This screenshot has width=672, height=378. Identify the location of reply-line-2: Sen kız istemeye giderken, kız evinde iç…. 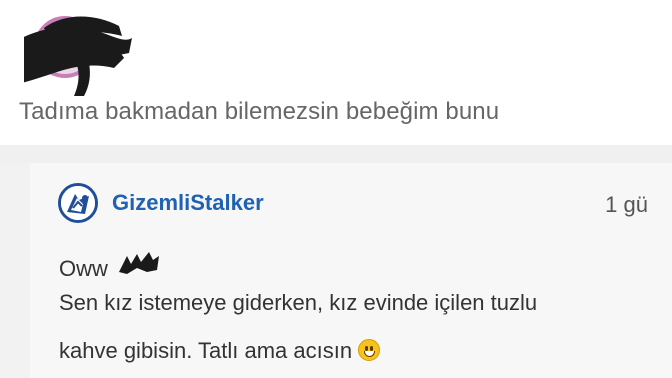
(298, 302).